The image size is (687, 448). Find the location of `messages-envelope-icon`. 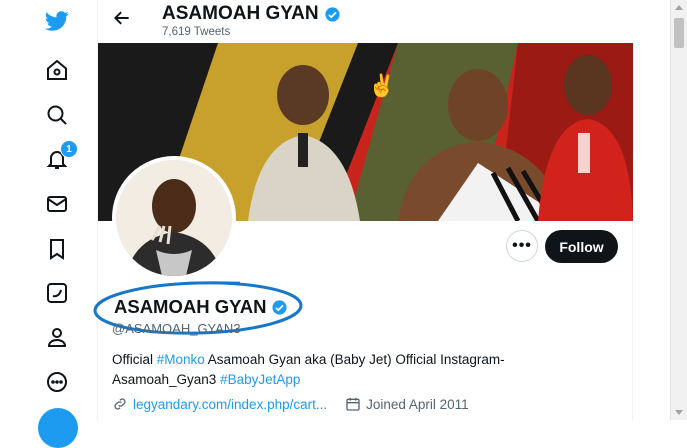

messages-envelope-icon is located at coordinates (57, 204).